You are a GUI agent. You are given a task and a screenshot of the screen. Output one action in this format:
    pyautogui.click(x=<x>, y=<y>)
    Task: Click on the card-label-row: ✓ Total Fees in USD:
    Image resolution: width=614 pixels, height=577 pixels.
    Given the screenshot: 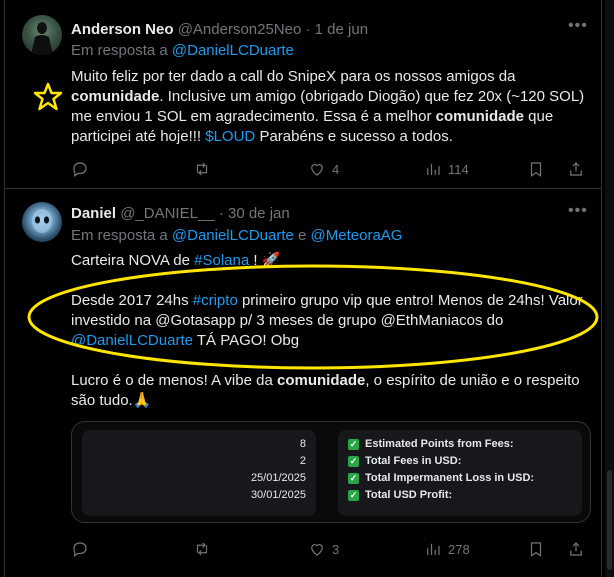 What is the action you would take?
    pyautogui.click(x=404, y=461)
    